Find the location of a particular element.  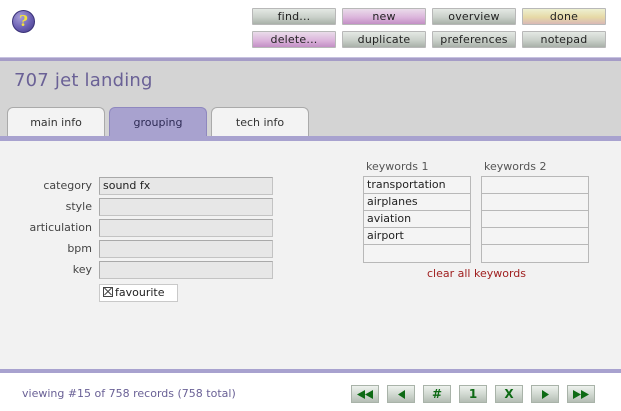

rewind-icon is located at coordinates (365, 394).